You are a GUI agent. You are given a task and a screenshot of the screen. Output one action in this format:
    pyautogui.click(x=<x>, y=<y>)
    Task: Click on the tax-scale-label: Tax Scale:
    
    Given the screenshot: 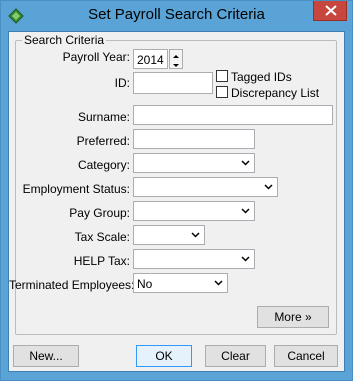 What is the action you would take?
    pyautogui.click(x=102, y=237)
    